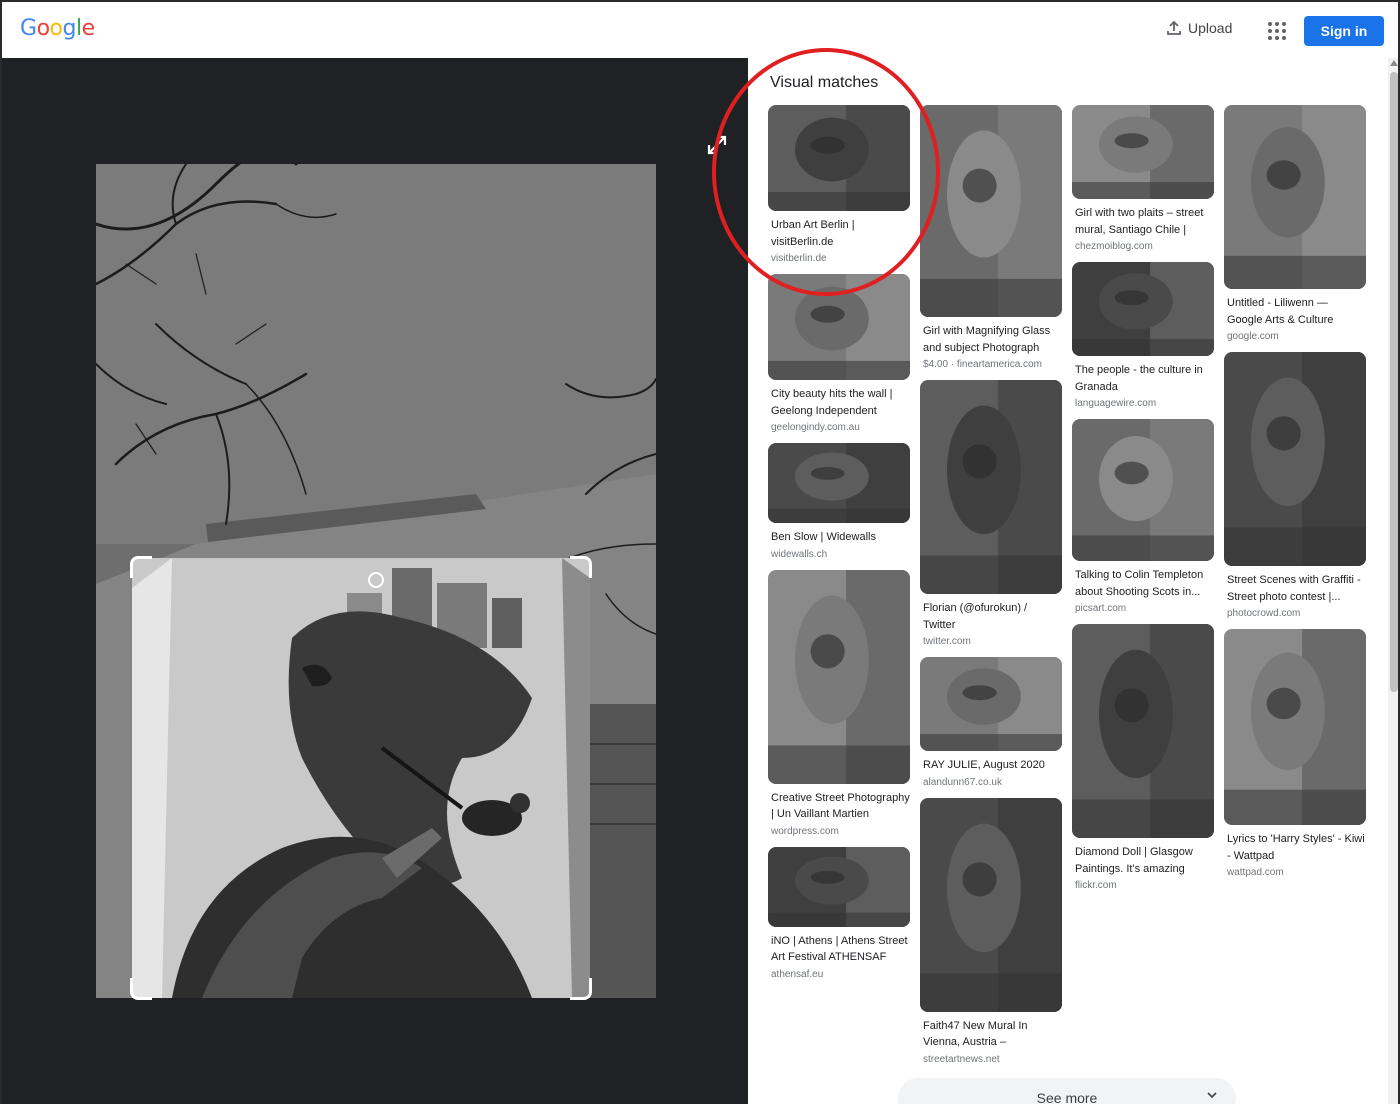  What do you see at coordinates (1394, 382) in the screenshot?
I see `scrollbar-thumb` at bounding box center [1394, 382].